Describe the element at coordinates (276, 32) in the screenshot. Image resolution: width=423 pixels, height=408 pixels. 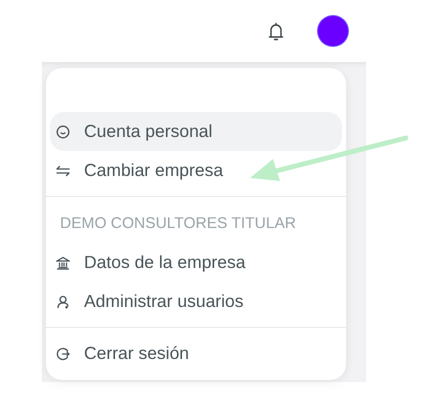
I see `bell-icon` at that location.